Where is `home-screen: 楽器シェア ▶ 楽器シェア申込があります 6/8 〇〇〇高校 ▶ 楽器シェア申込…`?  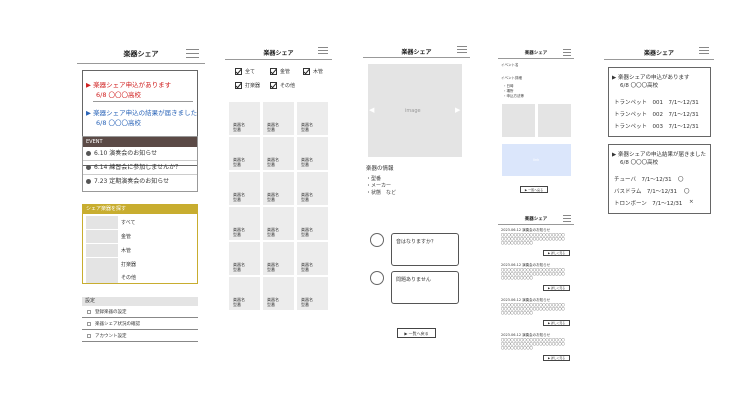 home-screen: 楽器シェア ▶ 楽器シェア申込があります 6/8 〇〇〇高校 ▶ 楽器シェア申込… is located at coordinates (141, 200).